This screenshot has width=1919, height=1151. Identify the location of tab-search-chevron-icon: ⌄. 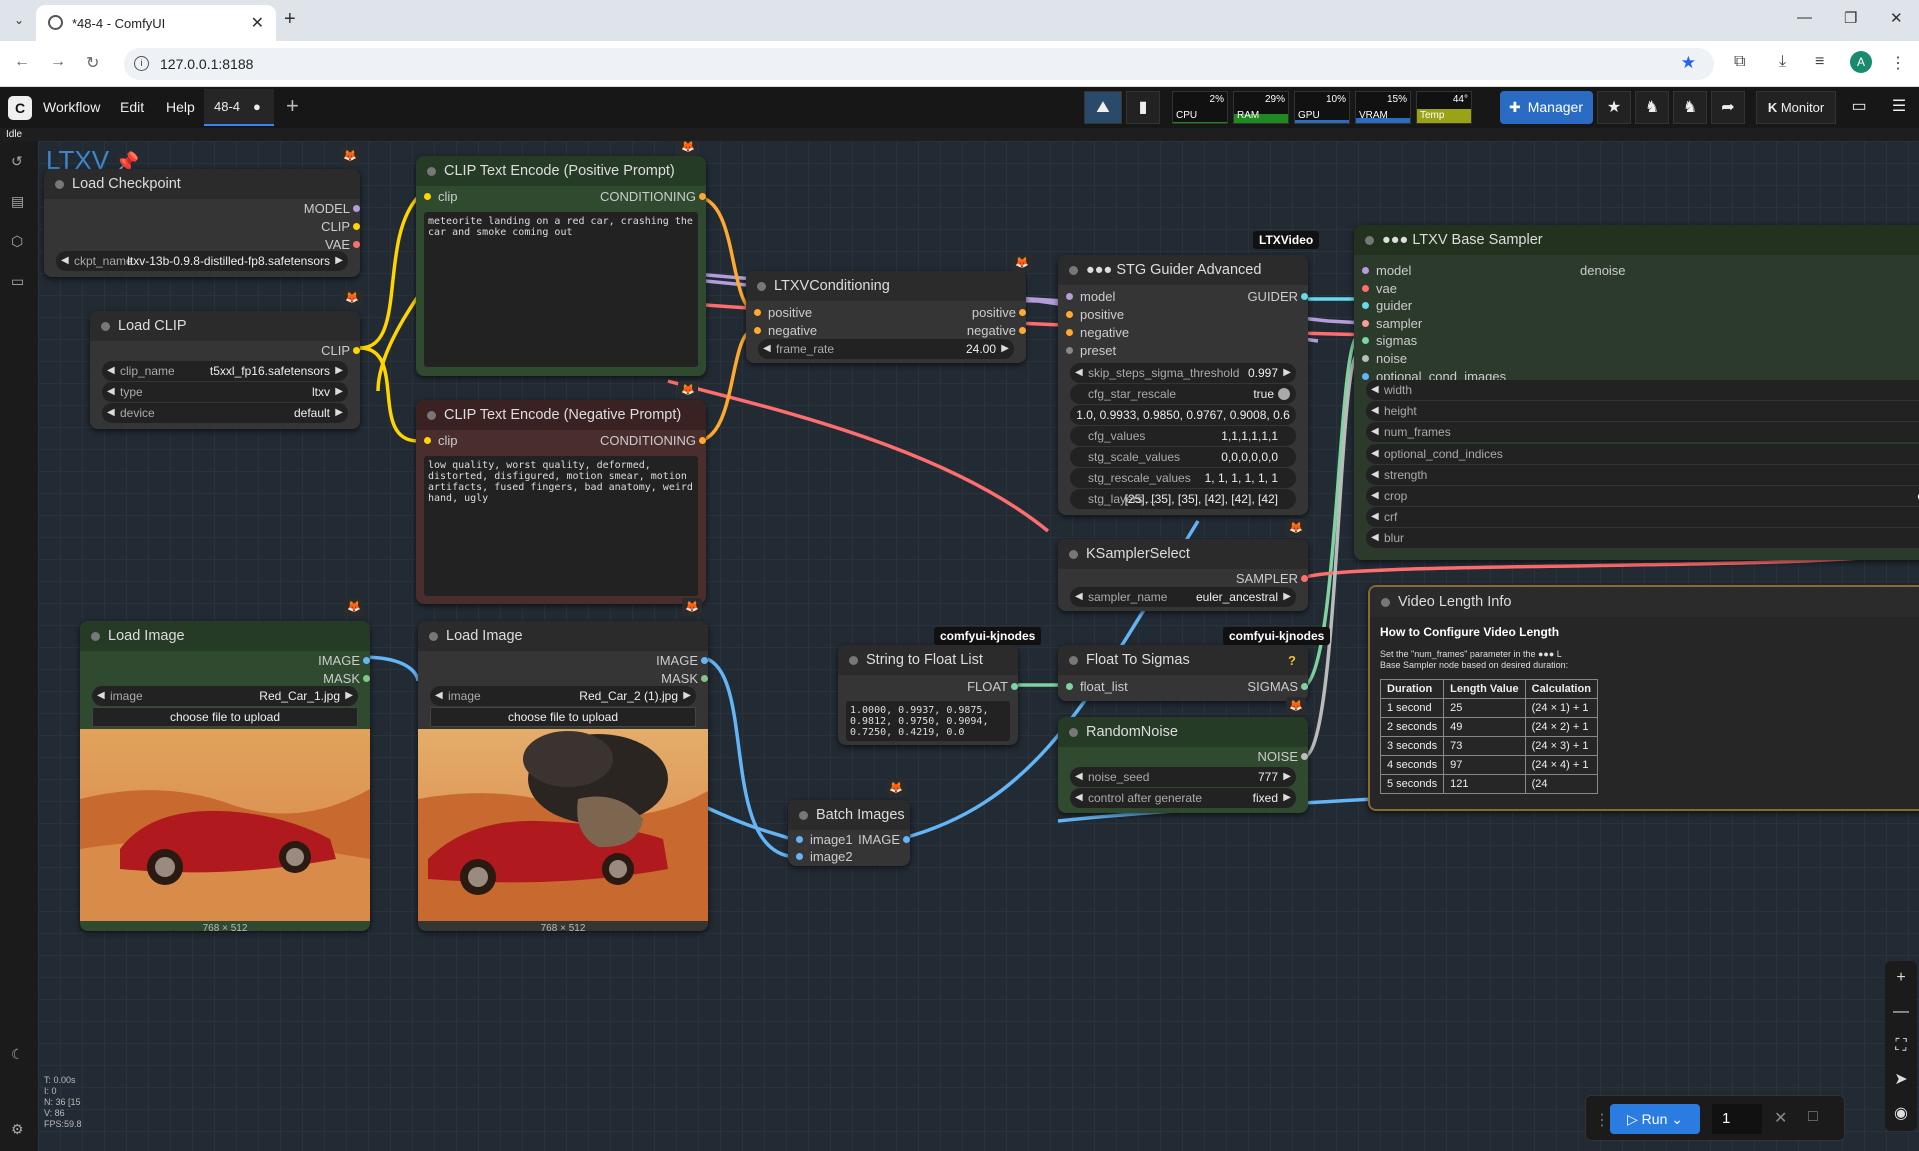
(19, 20).